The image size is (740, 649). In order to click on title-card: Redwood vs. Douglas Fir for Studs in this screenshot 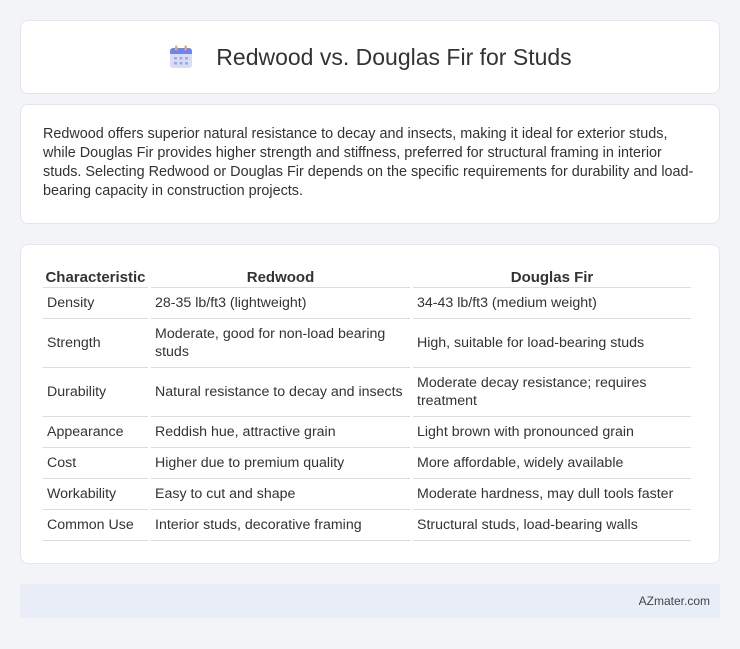, I will do `click(370, 57)`.